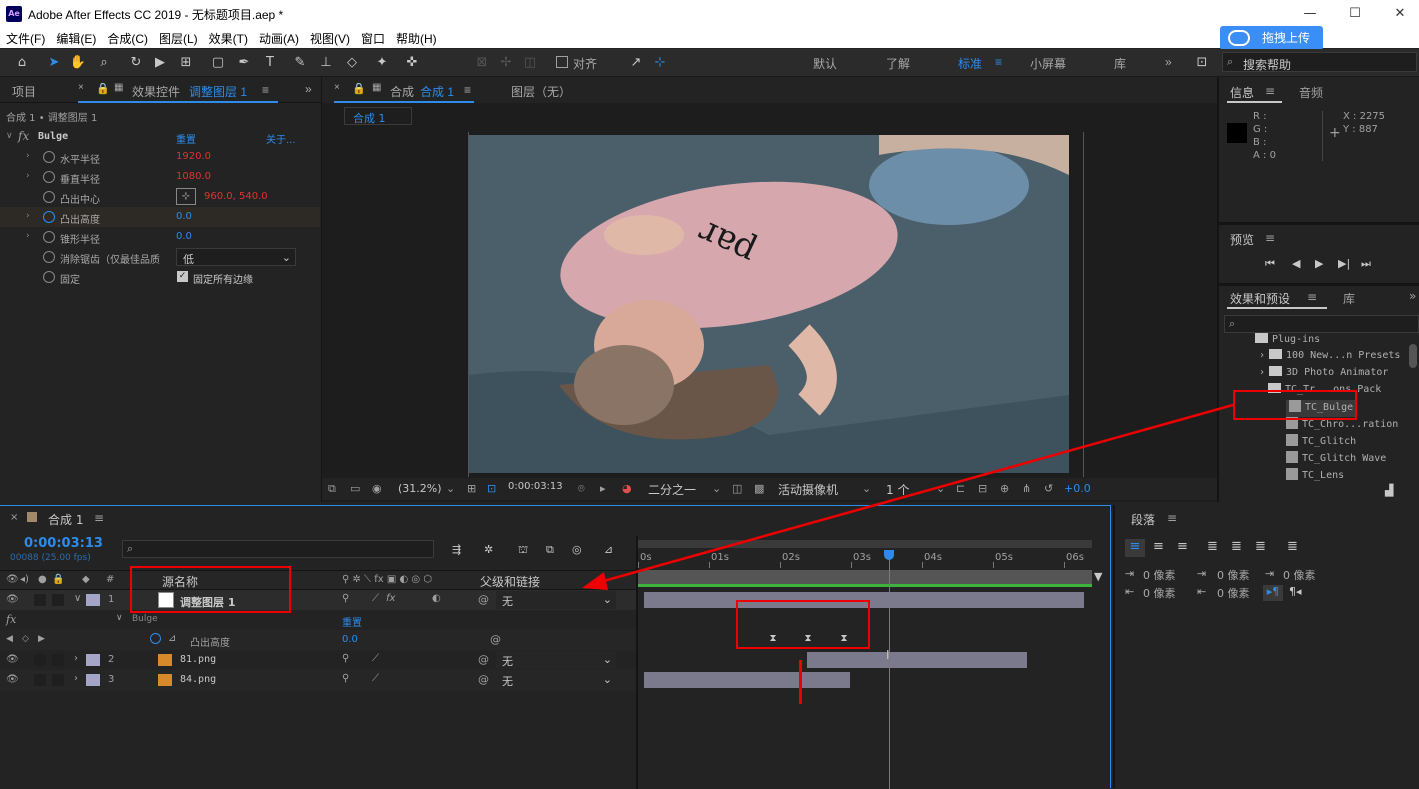 The image size is (1419, 789). Describe the element at coordinates (278, 37) in the screenshot. I see `menu-animation: 动画(A)` at that location.